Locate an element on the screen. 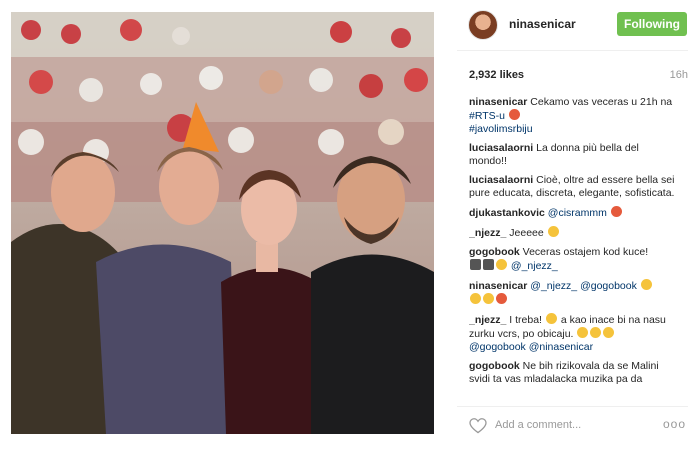 The image size is (688, 449). post-time: 16h is located at coordinates (679, 75).